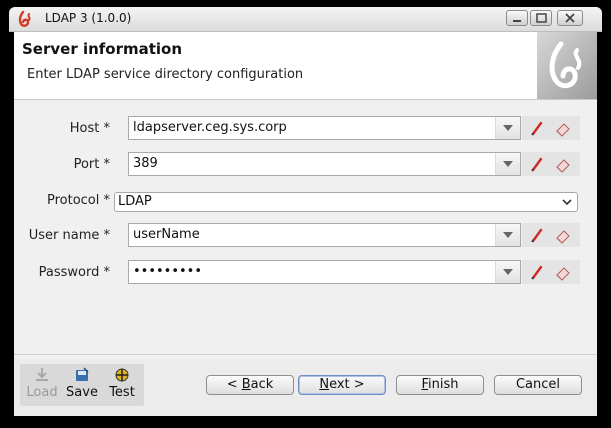  What do you see at coordinates (551, 235) in the screenshot?
I see `username-tools` at bounding box center [551, 235].